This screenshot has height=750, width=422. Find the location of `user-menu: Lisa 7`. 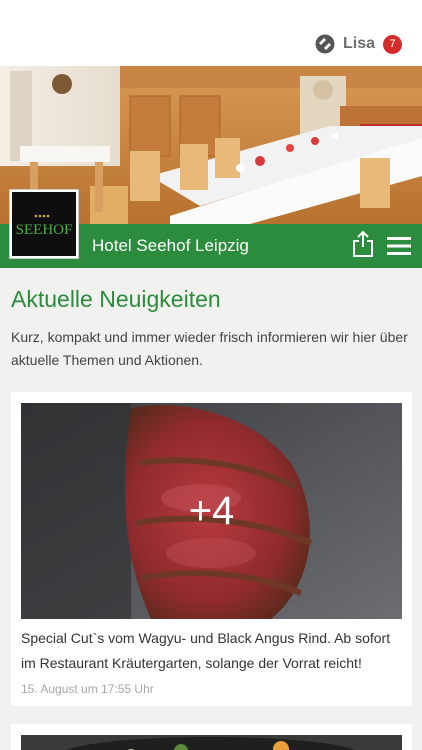

user-menu: Lisa 7 is located at coordinates (358, 44).